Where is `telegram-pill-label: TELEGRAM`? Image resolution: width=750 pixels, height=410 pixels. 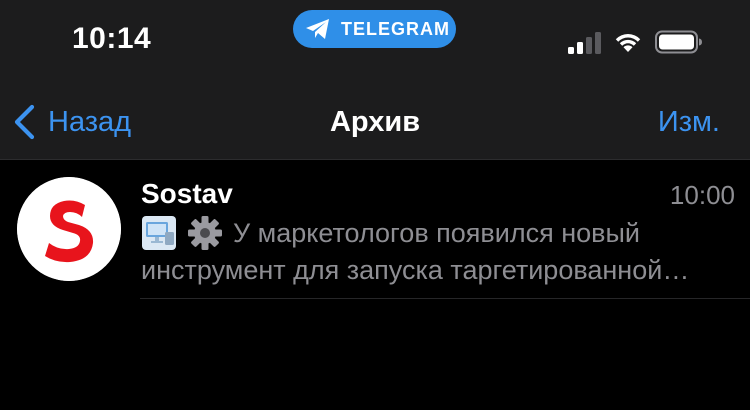 telegram-pill-label: TELEGRAM is located at coordinates (395, 28).